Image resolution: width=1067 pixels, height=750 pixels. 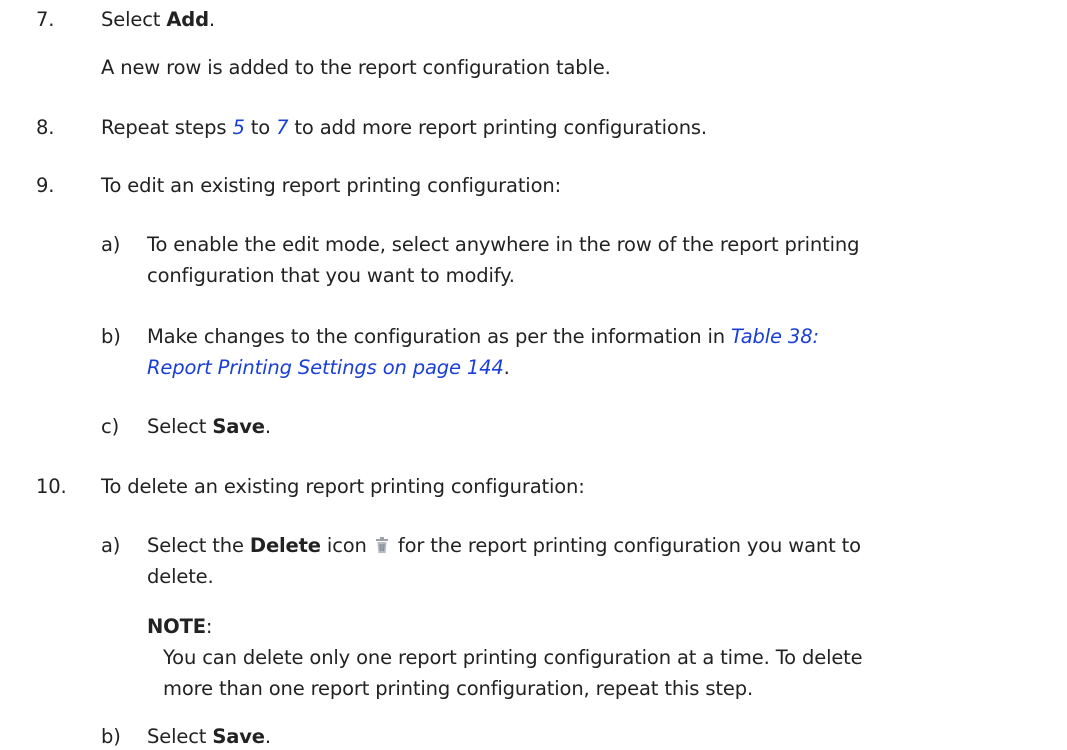 I want to click on step-10a-mid: icon, so click(x=344, y=545).